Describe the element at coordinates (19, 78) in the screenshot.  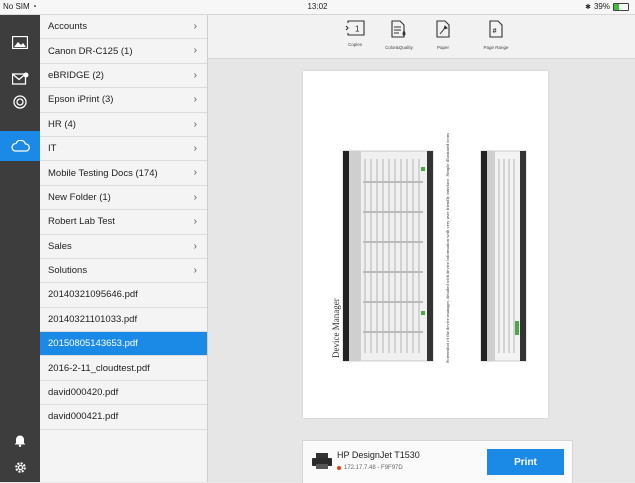
I see `email-icon` at that location.